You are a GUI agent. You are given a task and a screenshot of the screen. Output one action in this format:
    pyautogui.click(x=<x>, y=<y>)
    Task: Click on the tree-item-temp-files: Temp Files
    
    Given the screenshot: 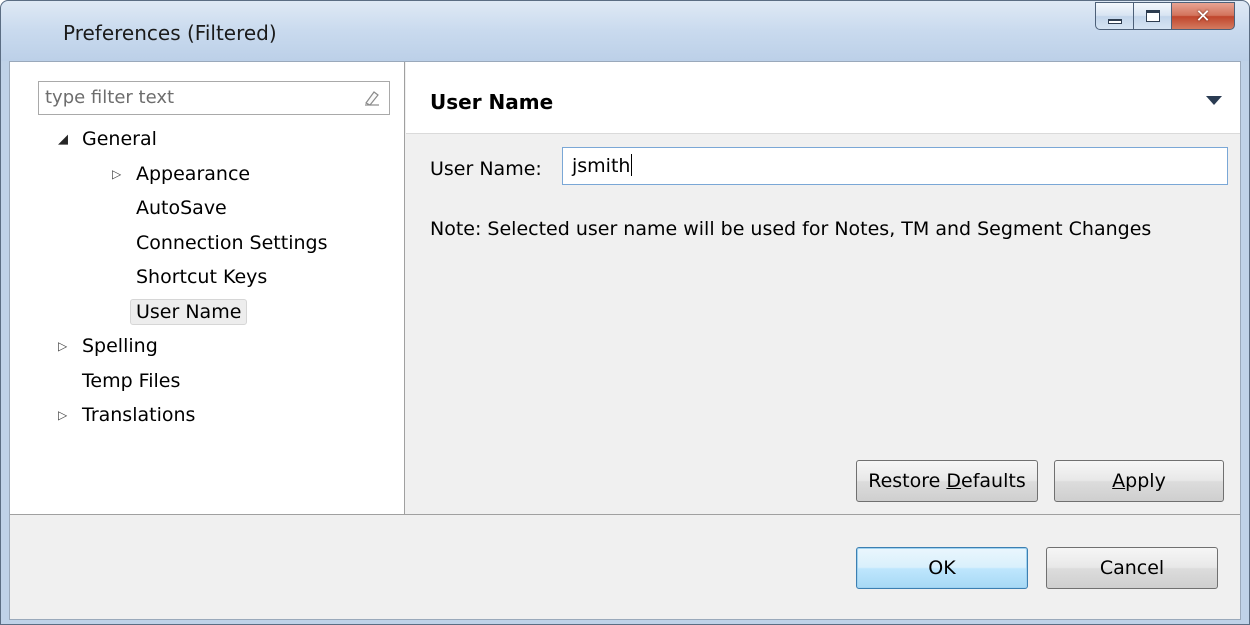 What is the action you would take?
    pyautogui.click(x=205, y=383)
    